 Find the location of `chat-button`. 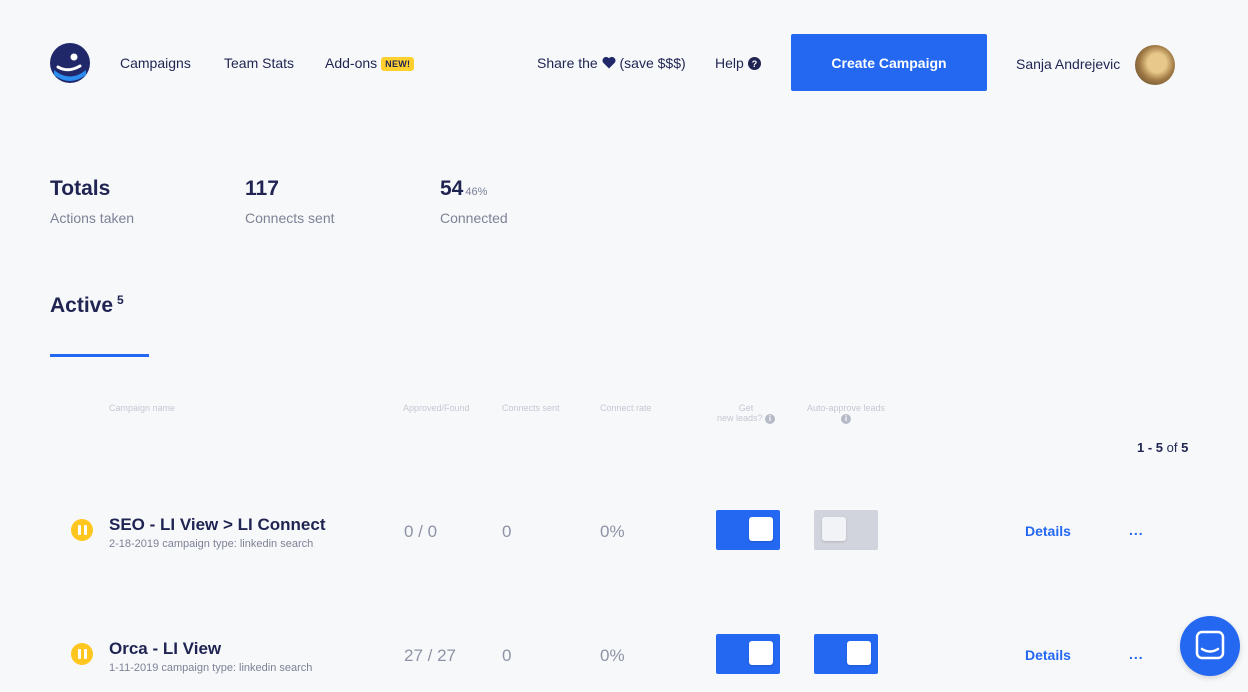

chat-button is located at coordinates (1210, 646).